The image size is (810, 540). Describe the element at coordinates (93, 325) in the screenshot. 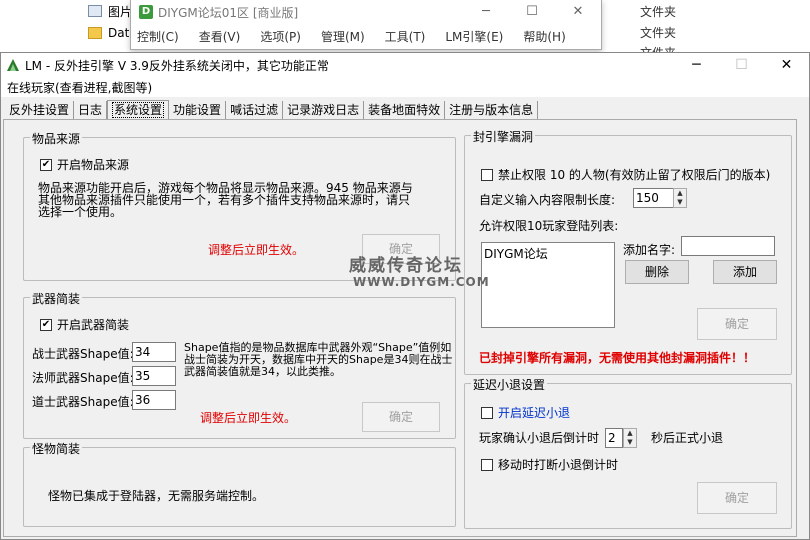

I see `checkbox-label: 开启武器简装` at that location.